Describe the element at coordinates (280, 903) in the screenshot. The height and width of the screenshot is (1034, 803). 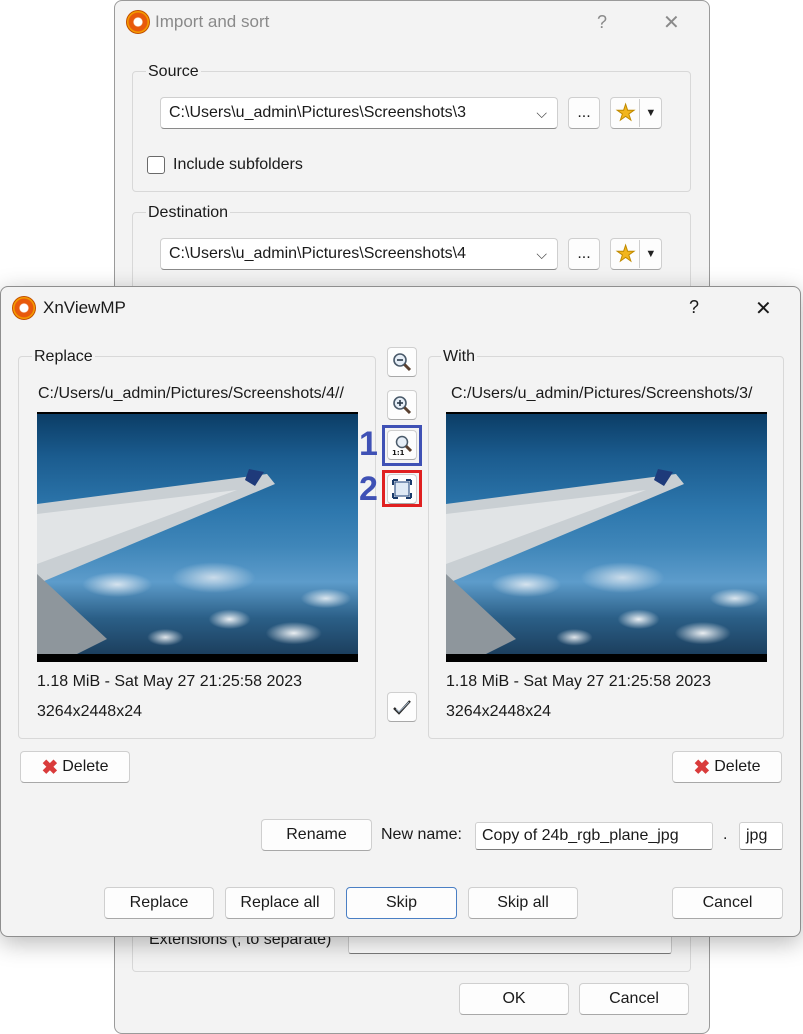
I see `replace-all-button: Replace all` at that location.